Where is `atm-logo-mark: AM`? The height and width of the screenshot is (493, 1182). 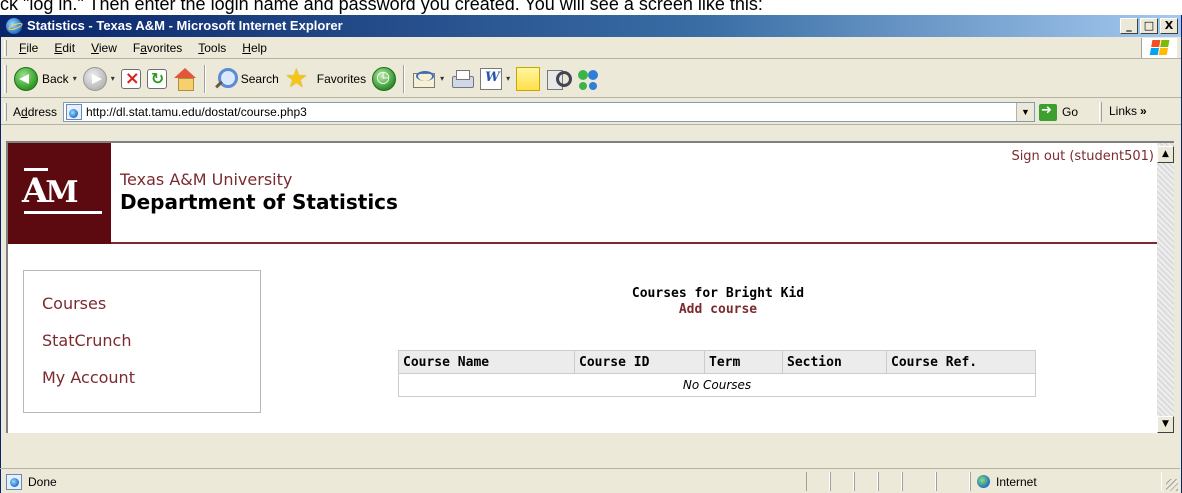
atm-logo-mark: AM is located at coordinates (62, 191).